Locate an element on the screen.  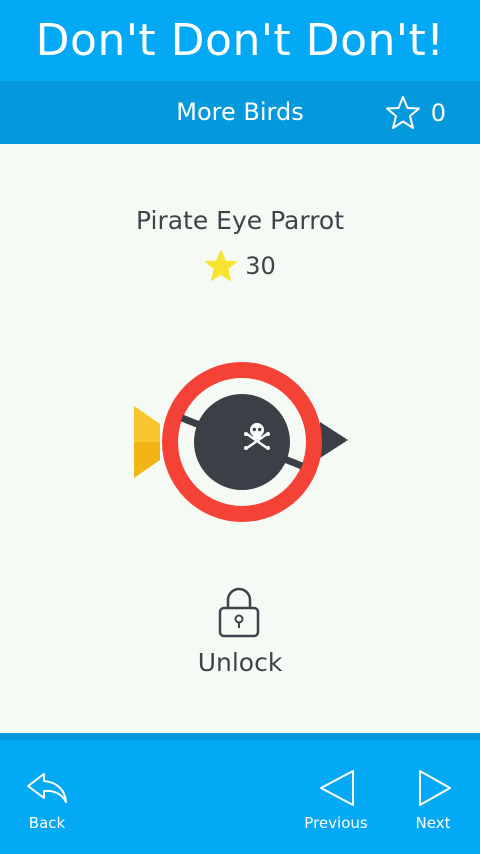
lock-icon is located at coordinates (239, 612).